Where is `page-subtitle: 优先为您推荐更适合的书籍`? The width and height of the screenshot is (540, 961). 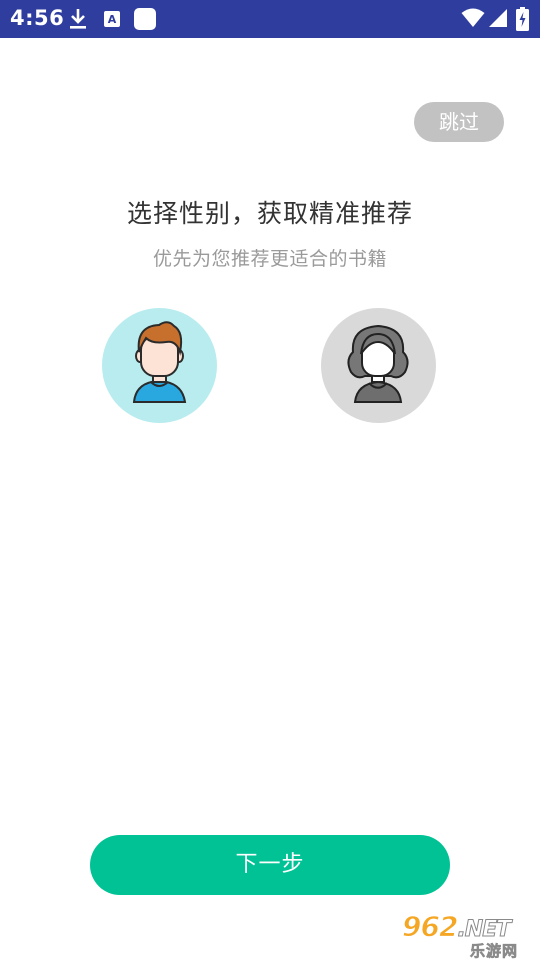
page-subtitle: 优先为您推荐更适合的书籍 is located at coordinates (269, 259).